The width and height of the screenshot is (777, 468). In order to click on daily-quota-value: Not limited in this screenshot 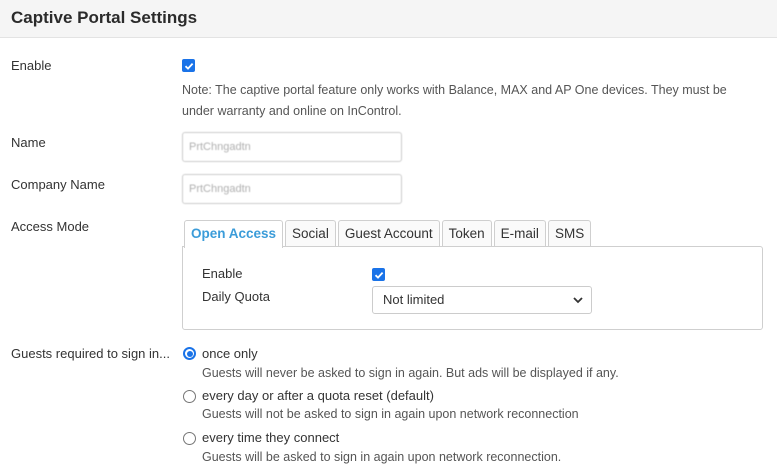, I will do `click(414, 299)`.